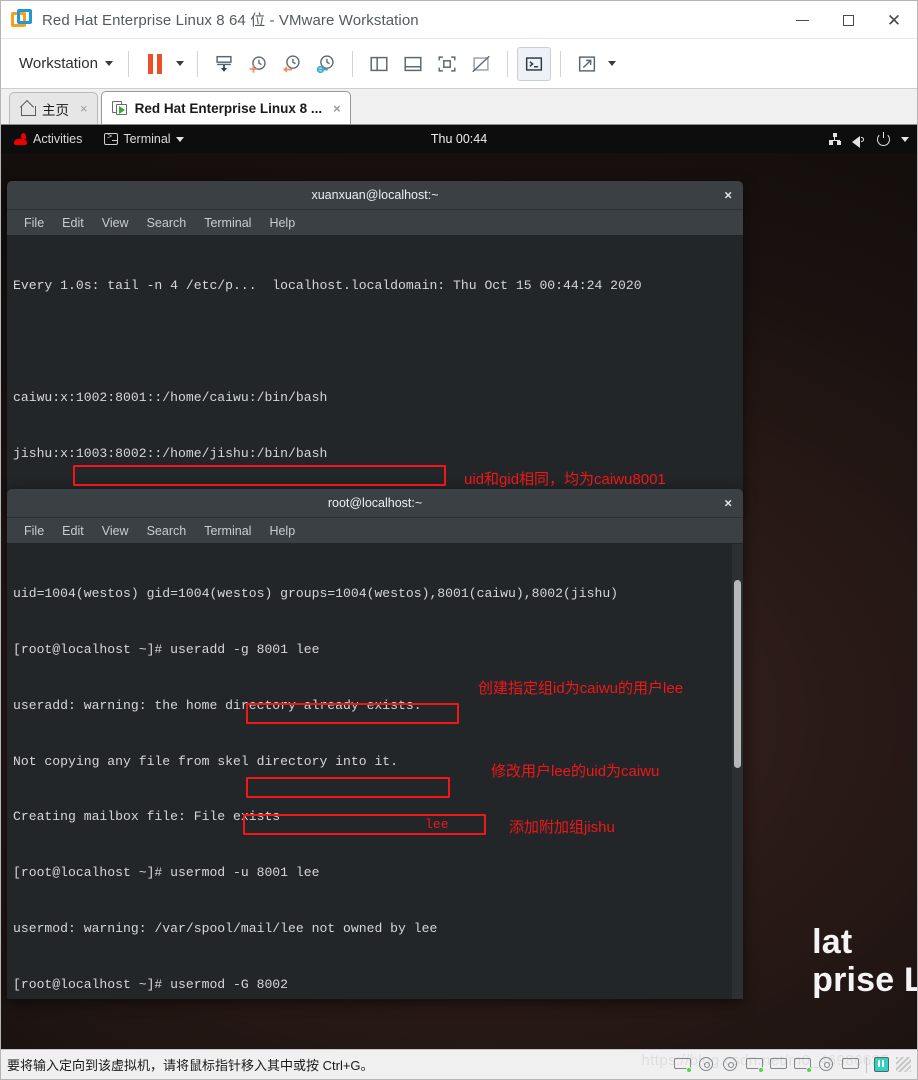 The width and height of the screenshot is (918, 1080). I want to click on workstation-menu-button: Workstation, so click(66, 63).